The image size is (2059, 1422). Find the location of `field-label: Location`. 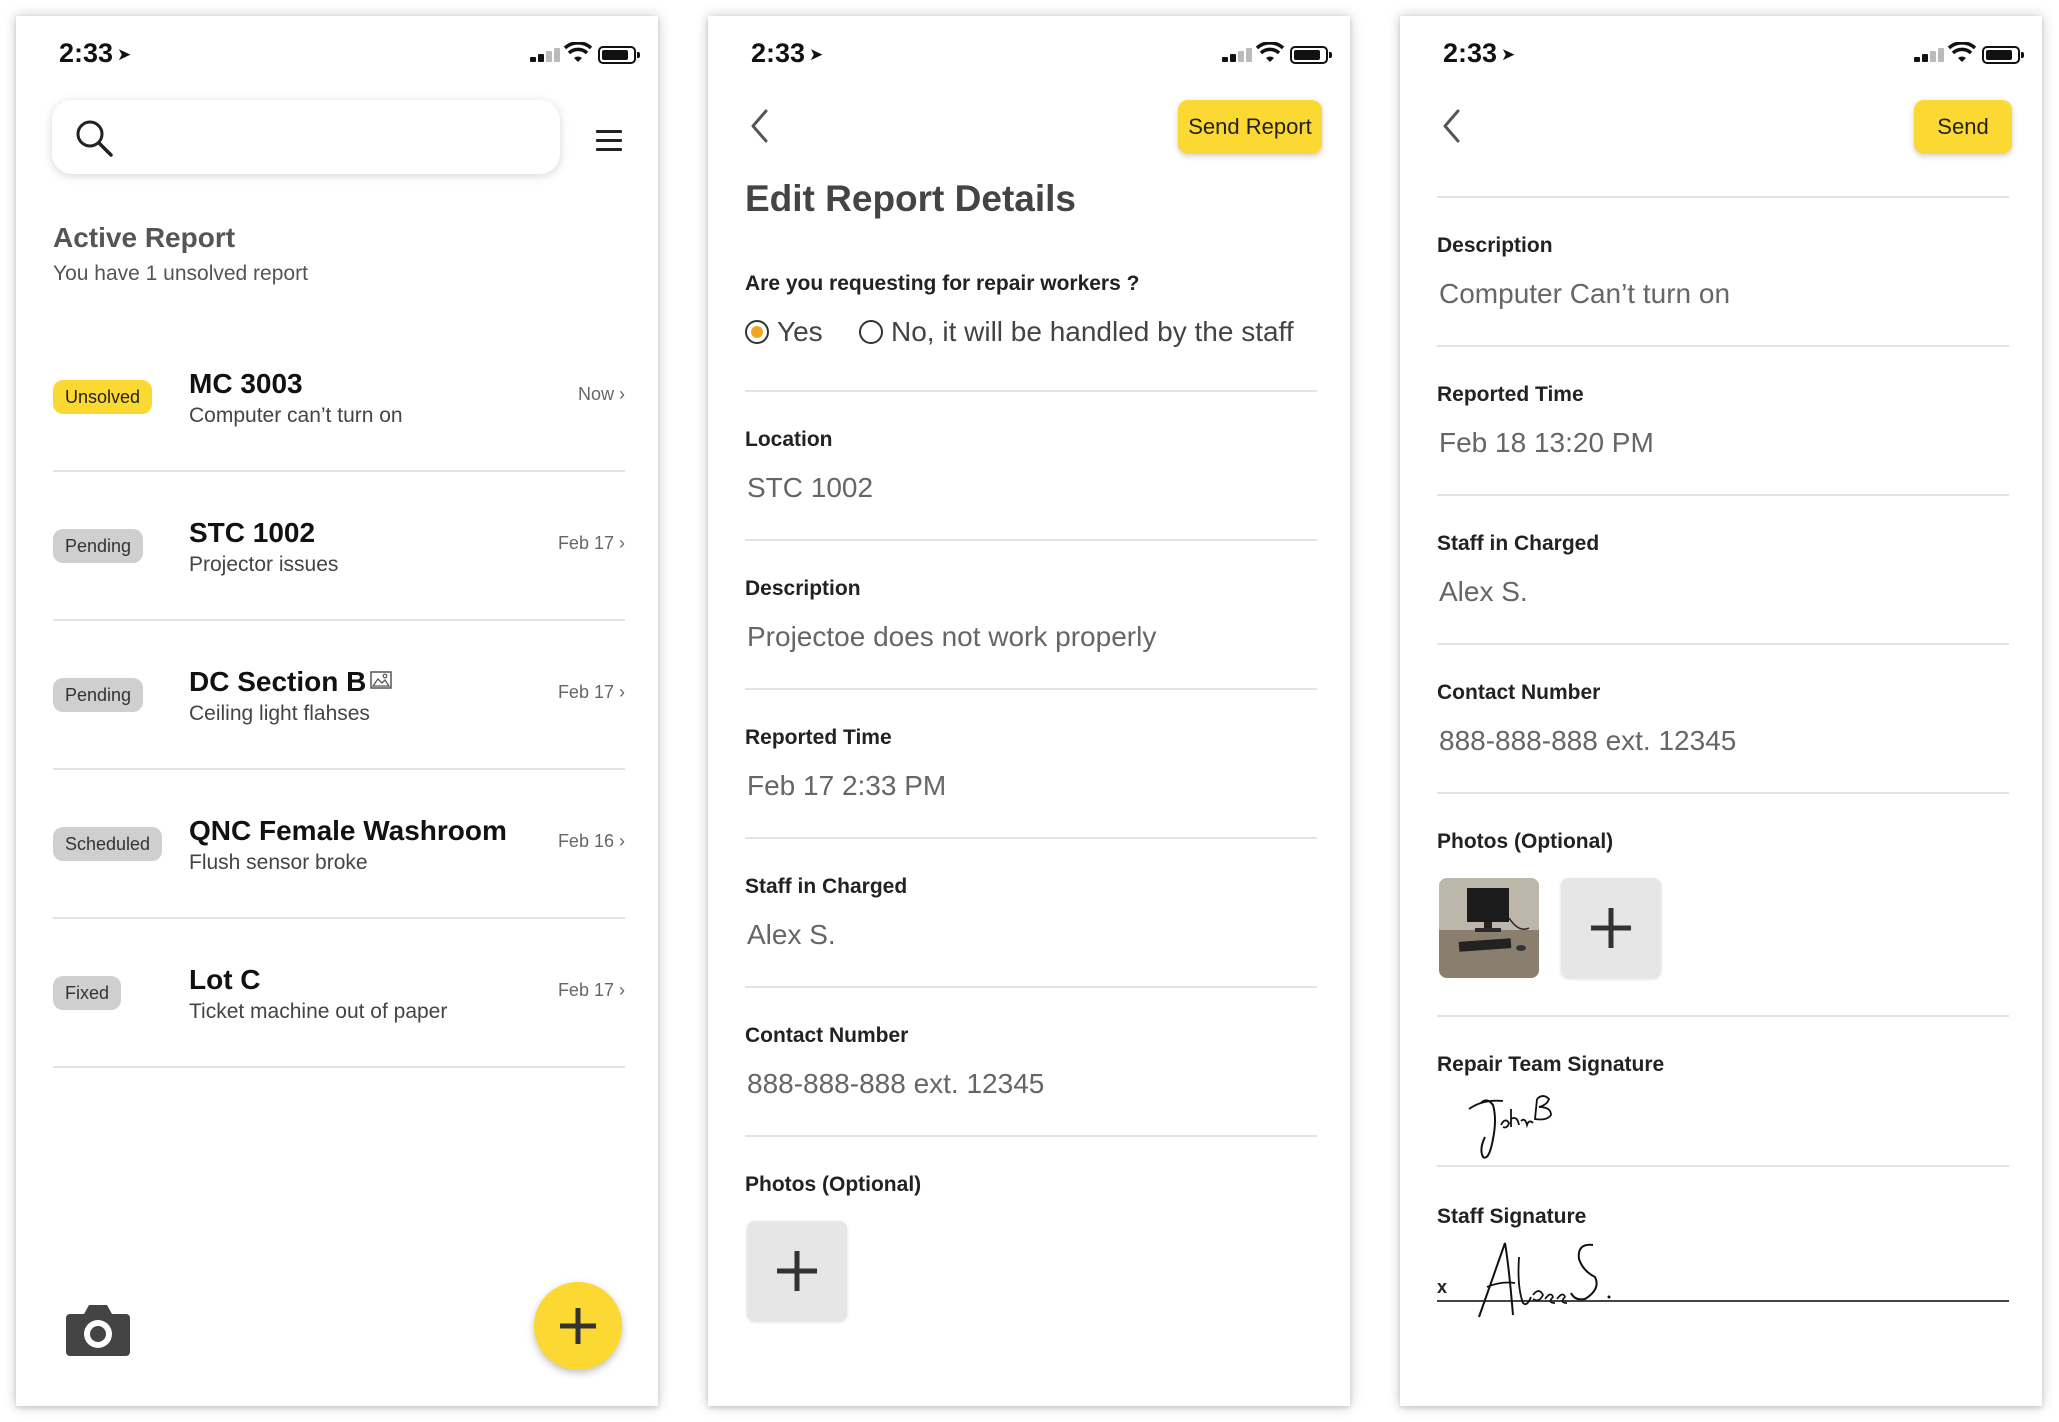

field-label: Location is located at coordinates (789, 439).